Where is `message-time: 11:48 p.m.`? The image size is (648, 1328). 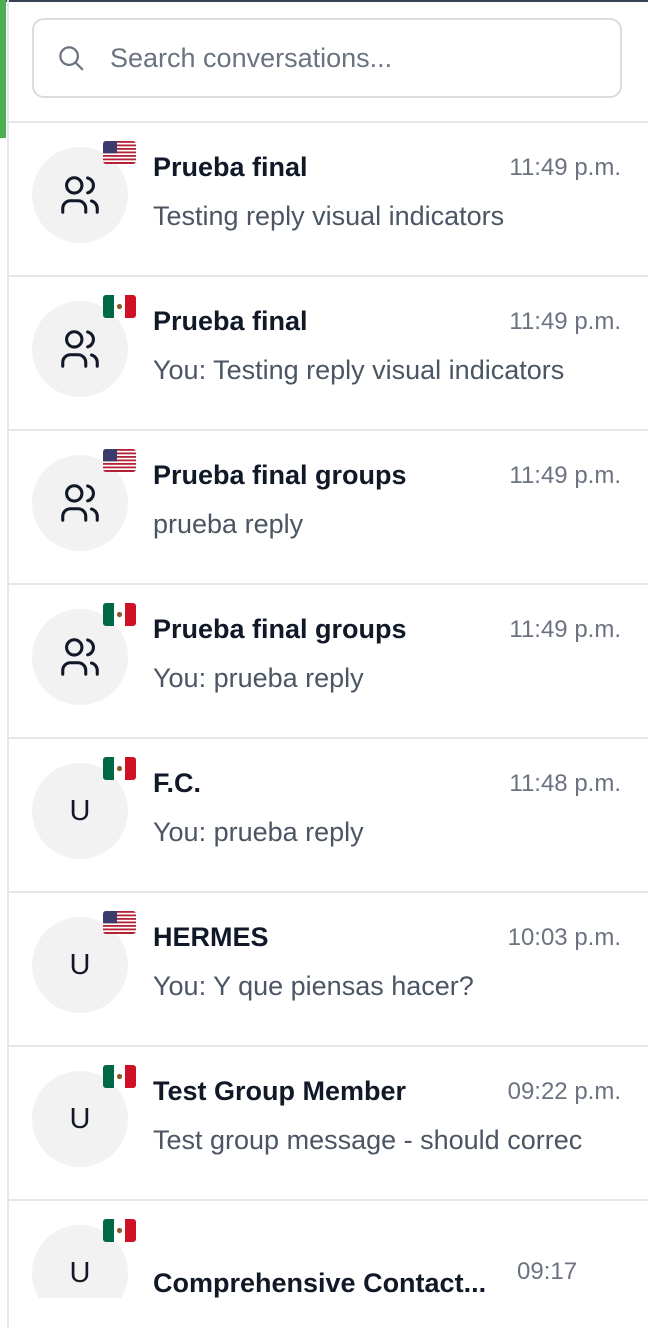 message-time: 11:48 p.m. is located at coordinates (565, 783).